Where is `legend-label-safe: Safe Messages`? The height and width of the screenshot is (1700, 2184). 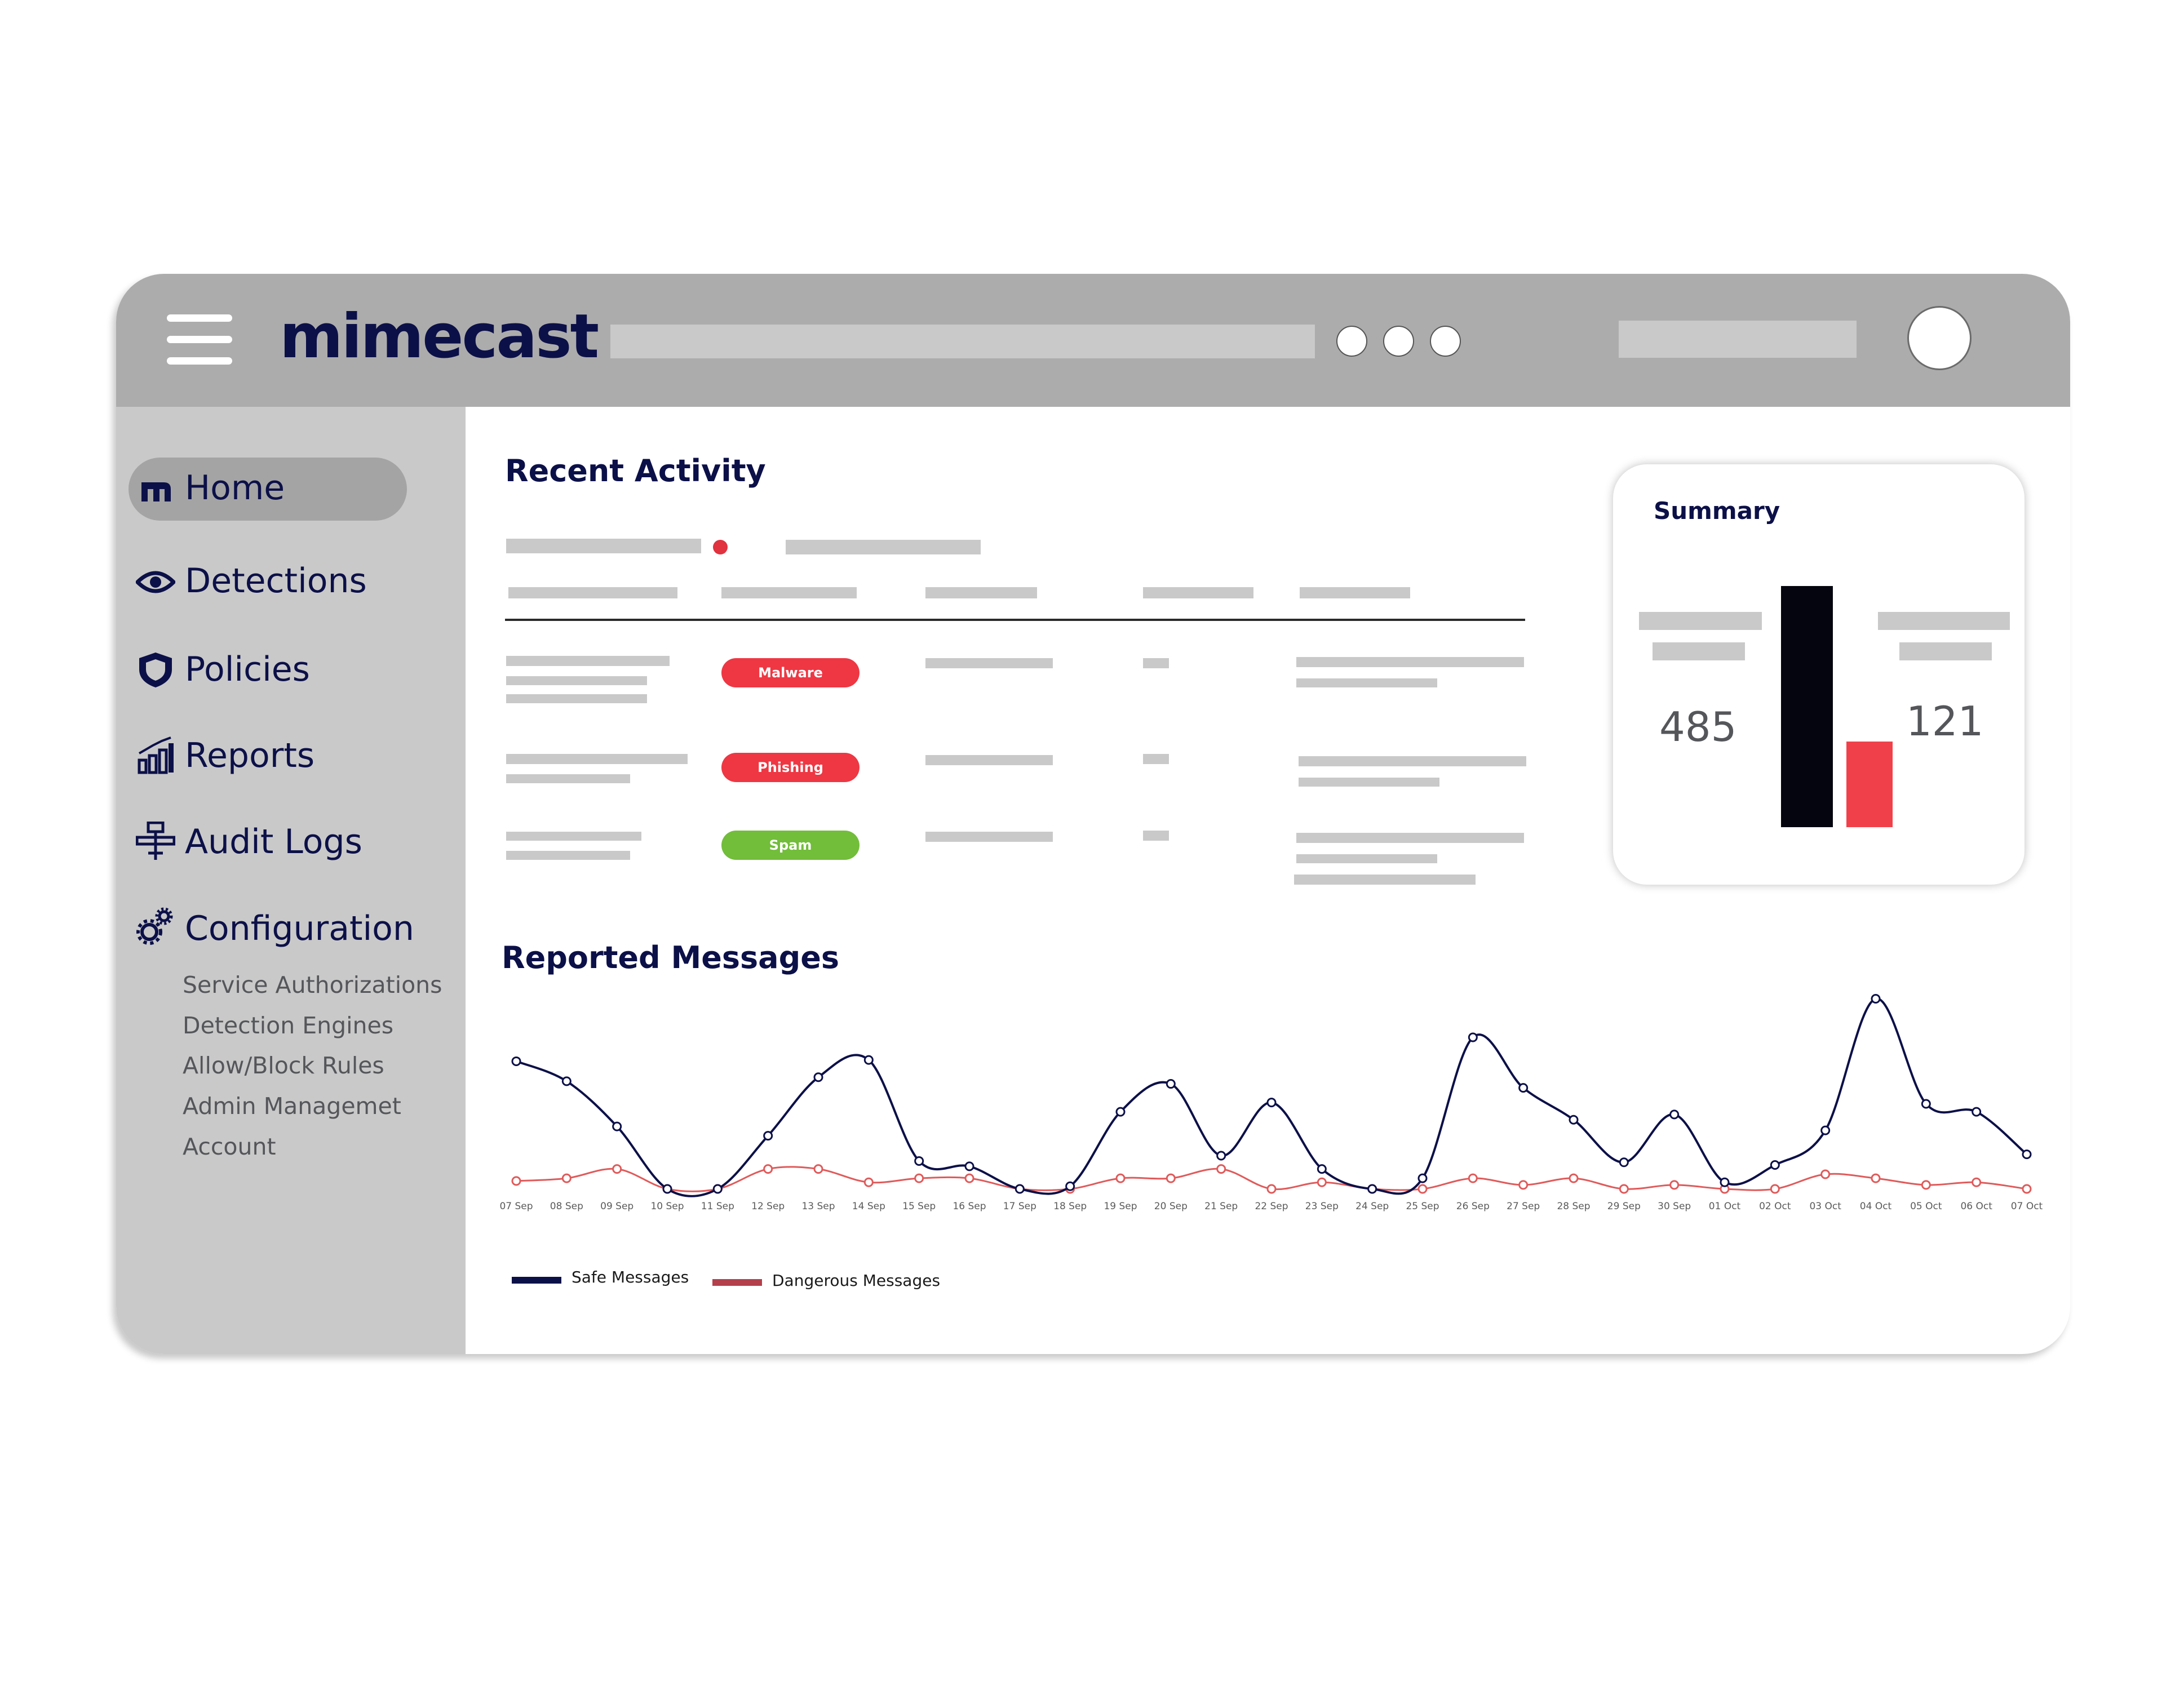
legend-label-safe: Safe Messages is located at coordinates (630, 1277).